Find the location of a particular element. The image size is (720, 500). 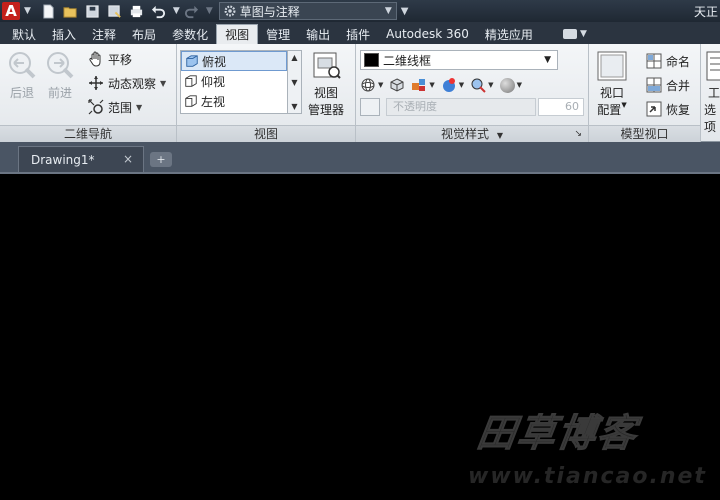

viewport-config-icon is located at coordinates (612, 66).